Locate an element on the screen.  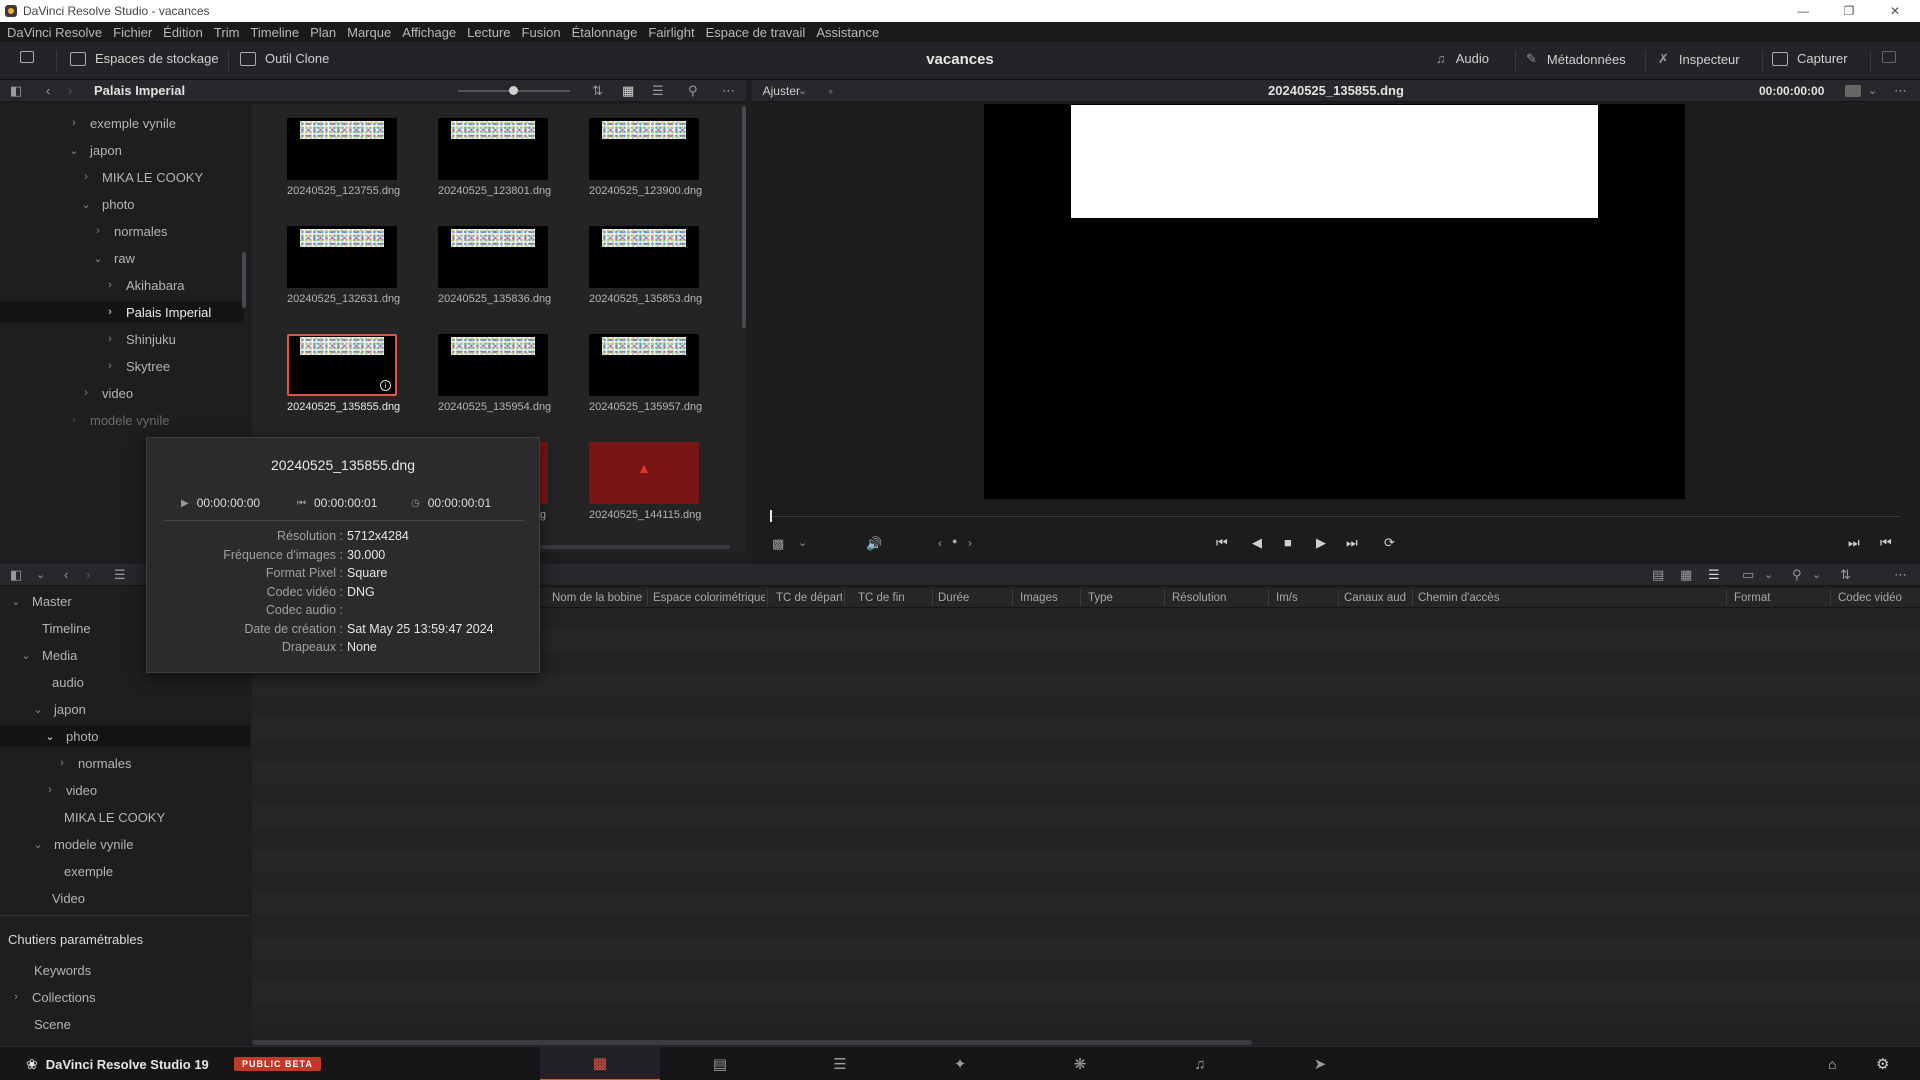
clip-thumbnail: 20240525_123755.dng is located at coordinates (343, 157).